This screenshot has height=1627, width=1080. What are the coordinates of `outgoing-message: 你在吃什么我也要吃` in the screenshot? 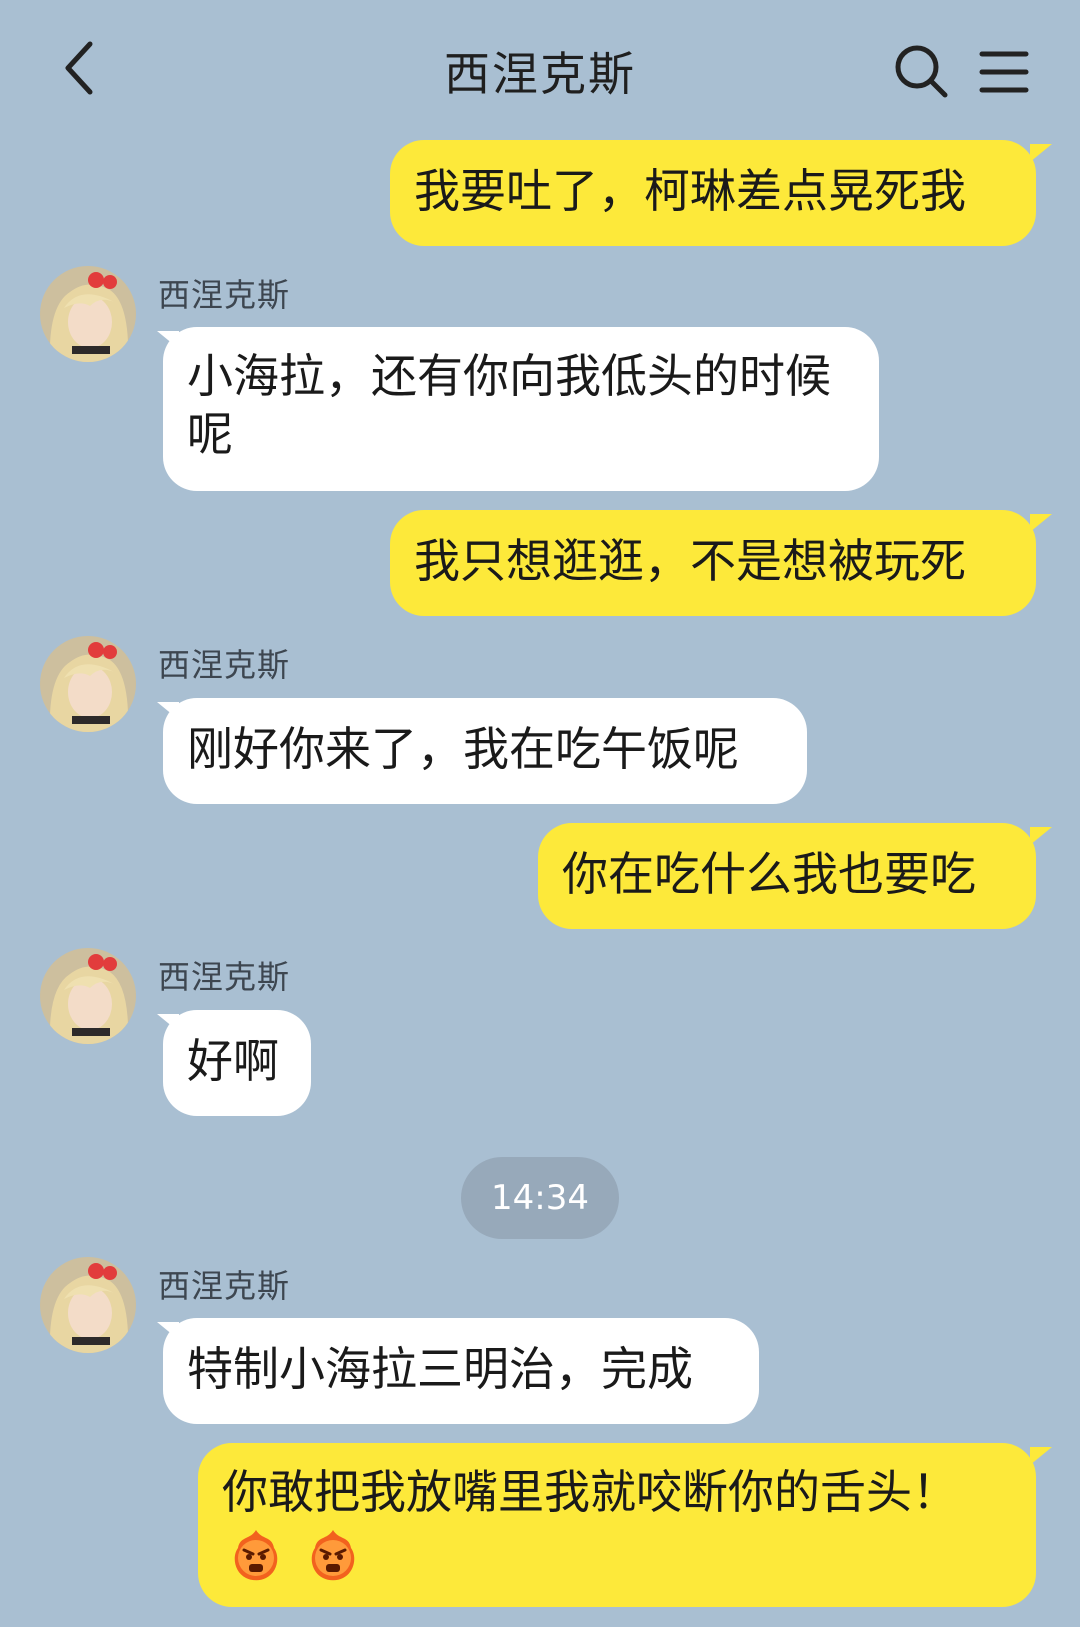 It's located at (787, 876).